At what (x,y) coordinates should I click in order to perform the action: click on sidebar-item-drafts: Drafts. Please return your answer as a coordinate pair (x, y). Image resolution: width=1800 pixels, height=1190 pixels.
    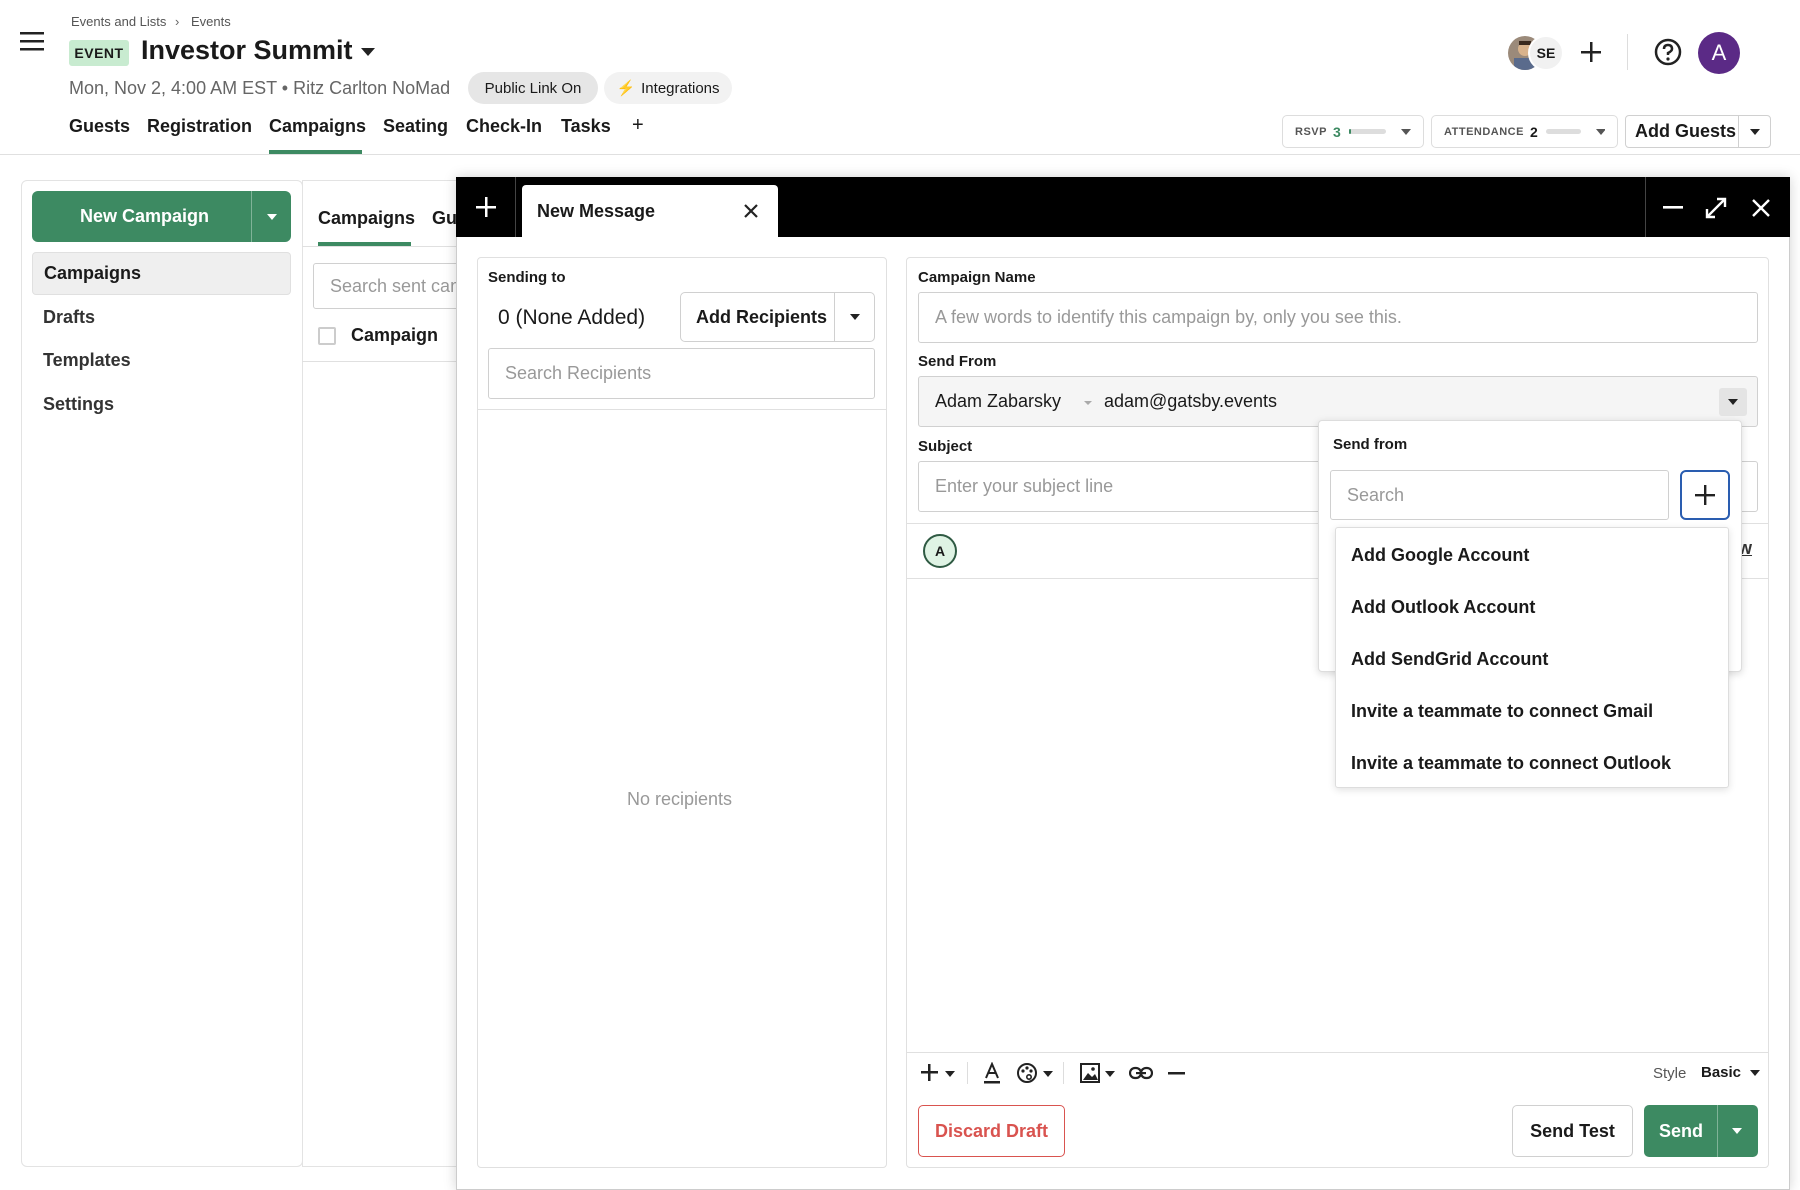
    Looking at the image, I should click on (161, 317).